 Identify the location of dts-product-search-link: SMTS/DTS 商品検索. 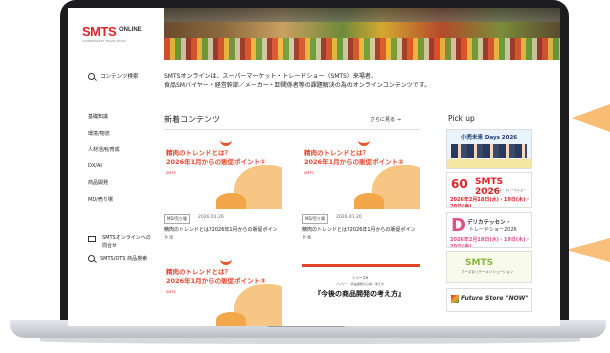
(117, 258).